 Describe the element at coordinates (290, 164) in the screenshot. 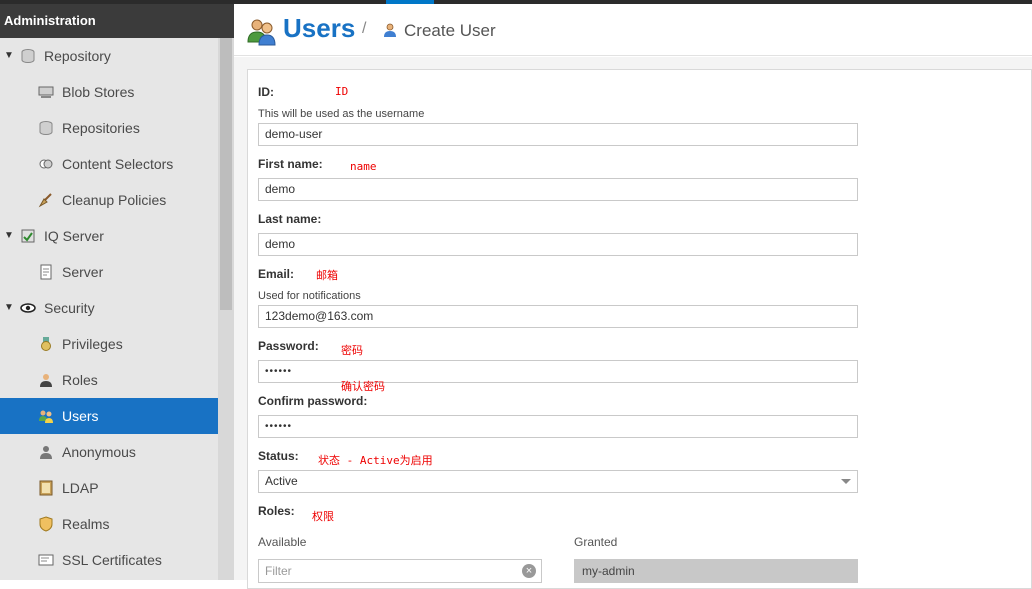

I see `first-name-label: First name:` at that location.